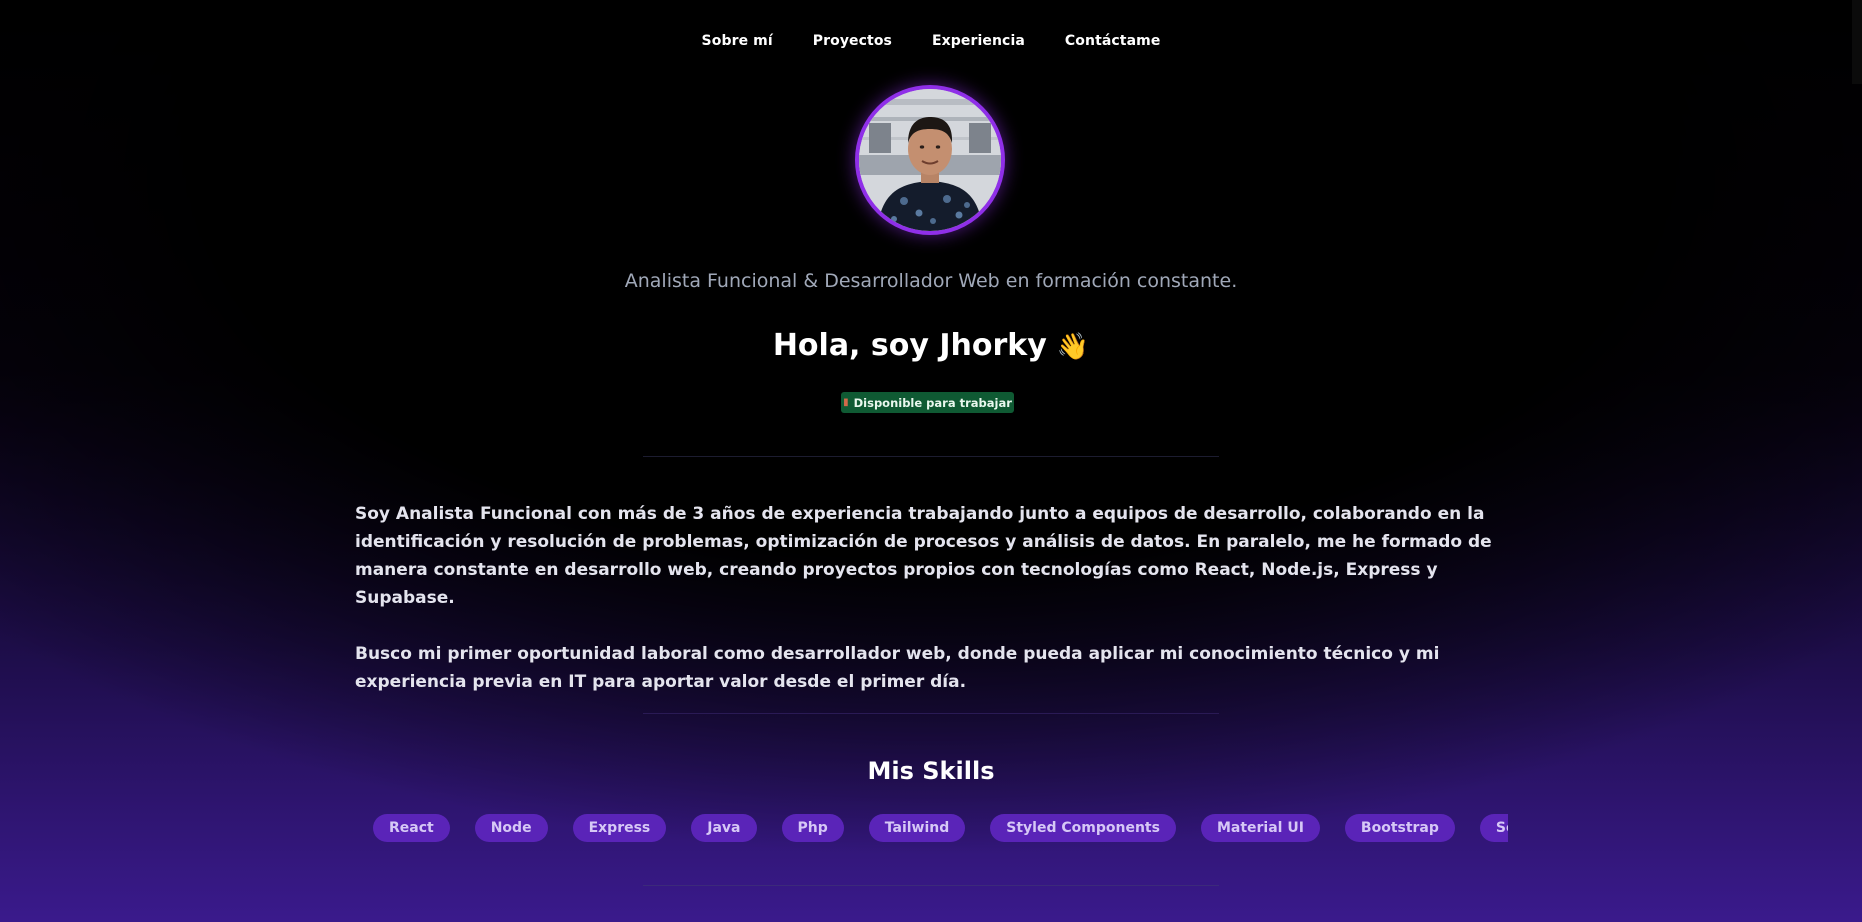 This screenshot has height=922, width=1862. Describe the element at coordinates (932, 402) in the screenshot. I see `availability-badge-label: Disponible para trabajar` at that location.